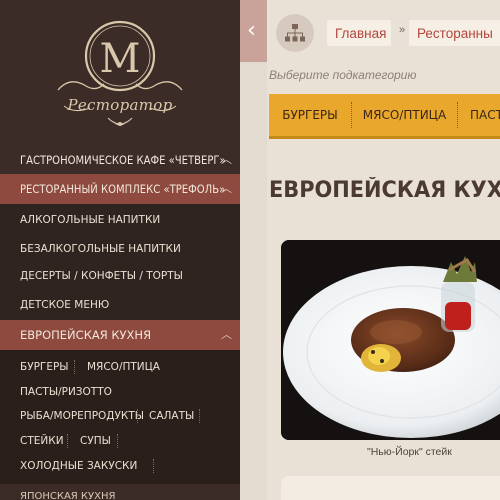 This screenshot has width=500, height=500. Describe the element at coordinates (253, 281) in the screenshot. I see `sidebar-gutter` at that location.